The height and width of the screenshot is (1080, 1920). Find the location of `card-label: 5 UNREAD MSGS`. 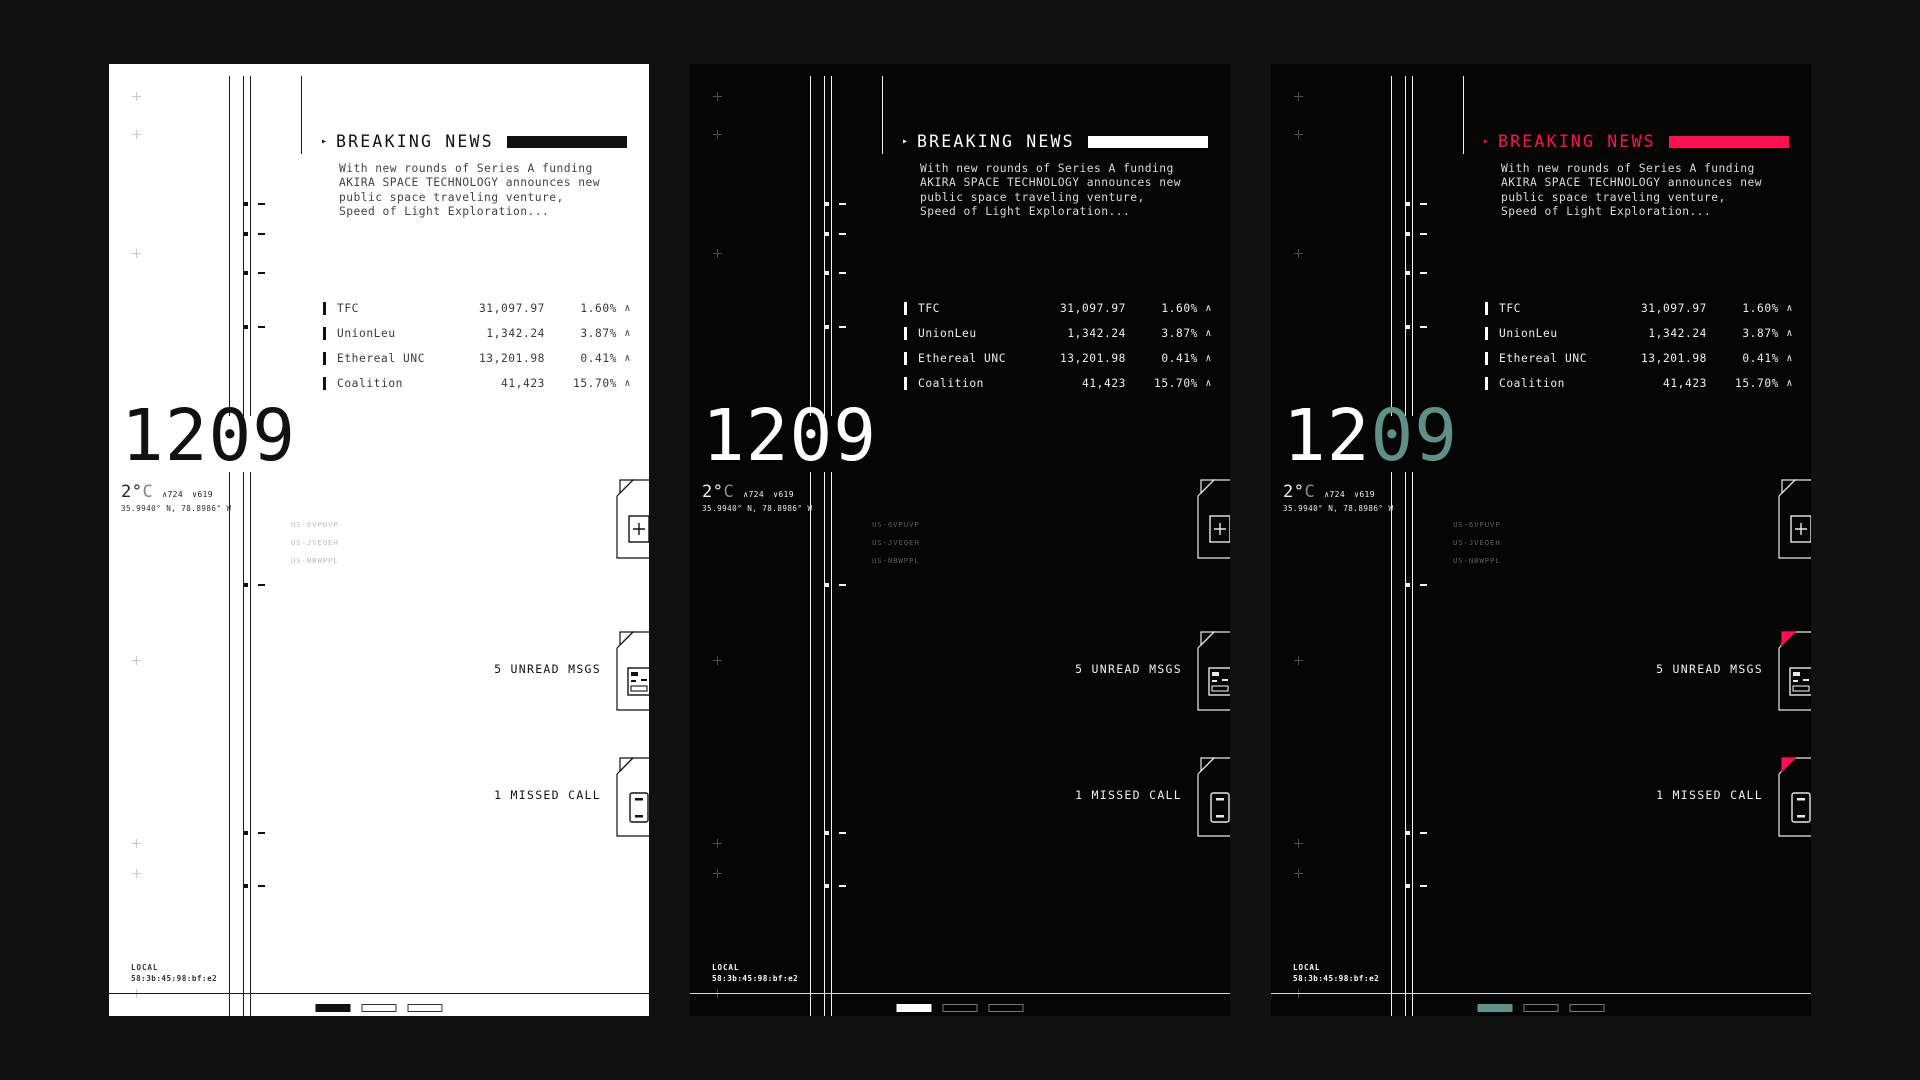

card-label: 5 UNREAD MSGS is located at coordinates (1128, 669).